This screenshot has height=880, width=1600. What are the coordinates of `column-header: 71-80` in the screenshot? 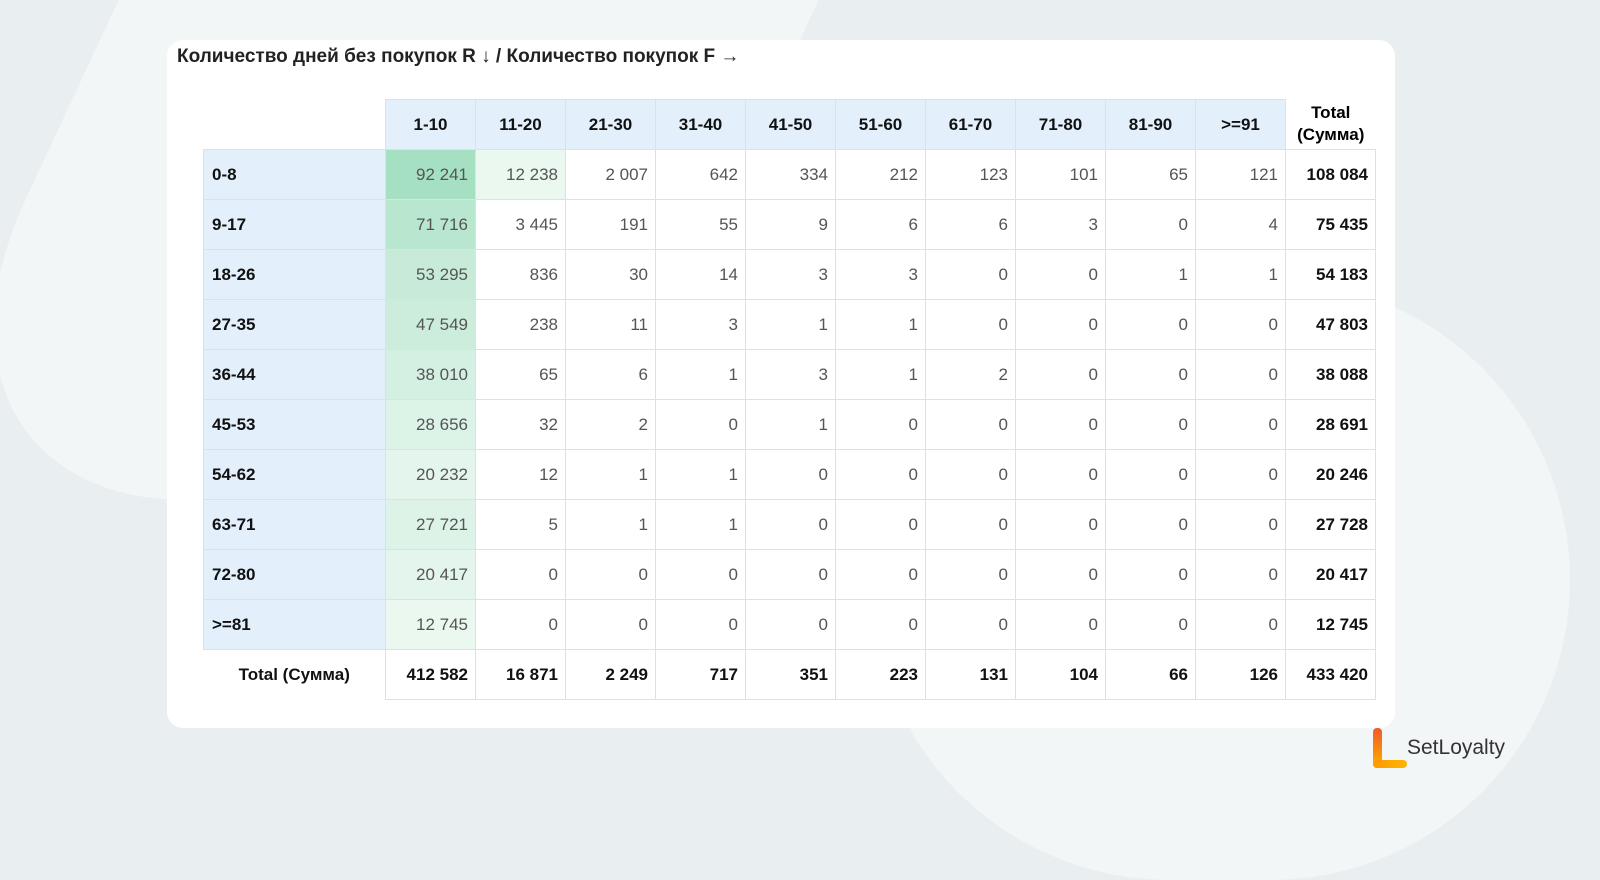 It's located at (1060, 124).